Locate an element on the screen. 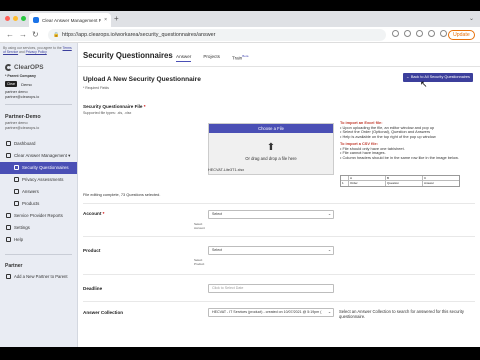  back-icon: ← is located at coordinates (10, 35).